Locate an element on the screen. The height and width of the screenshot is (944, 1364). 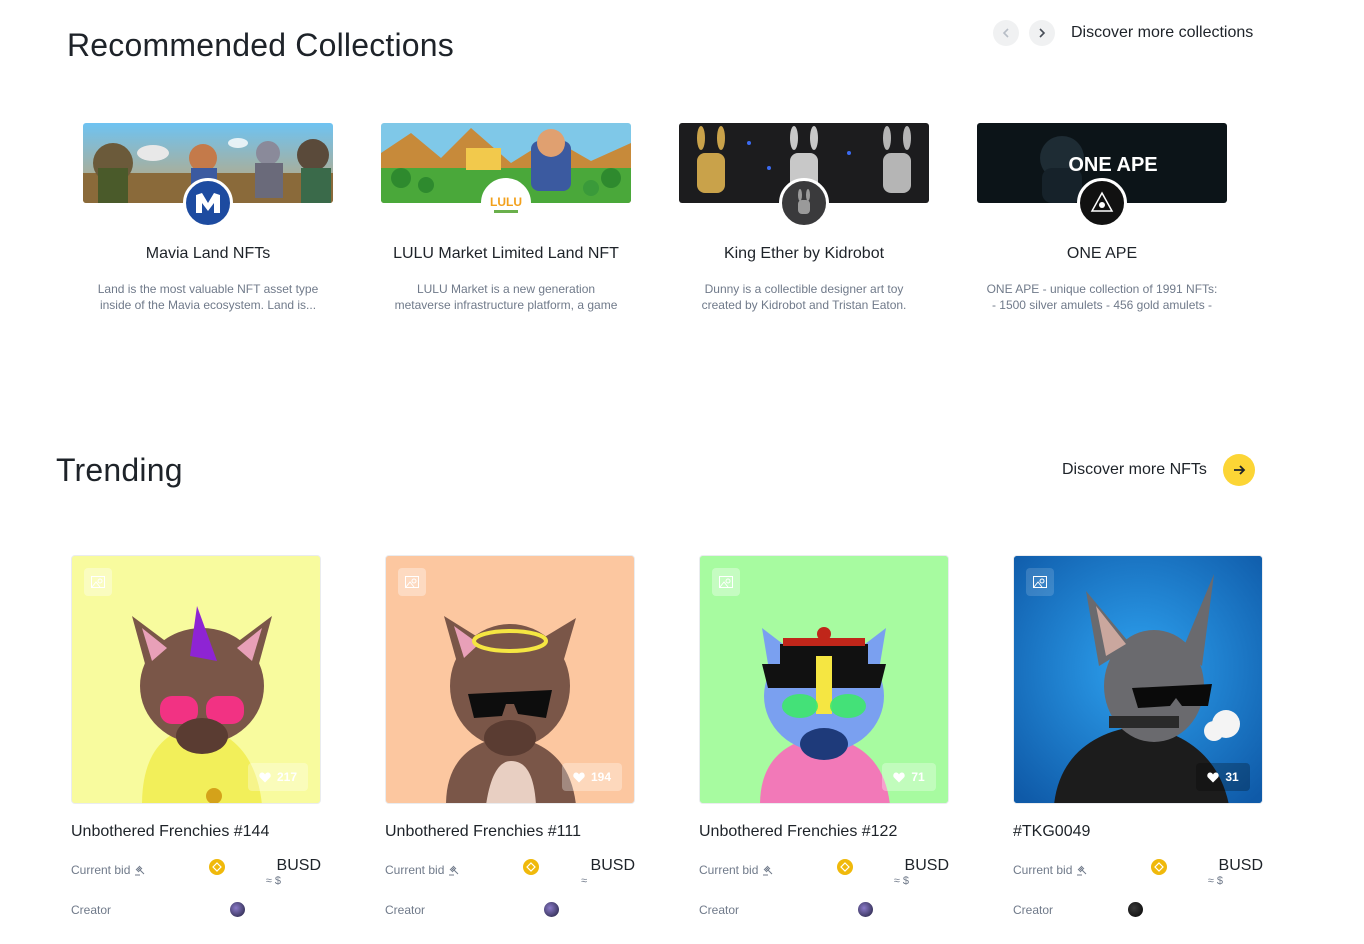
collection-name: Mavia Land NFTs is located at coordinates (208, 253).